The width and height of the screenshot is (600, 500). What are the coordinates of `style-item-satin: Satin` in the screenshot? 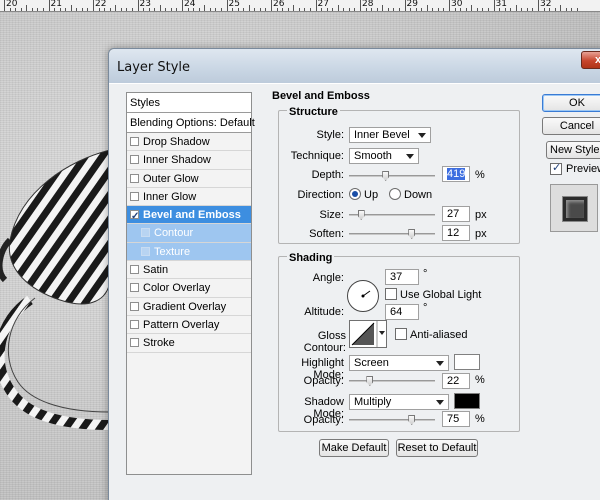 It's located at (189, 270).